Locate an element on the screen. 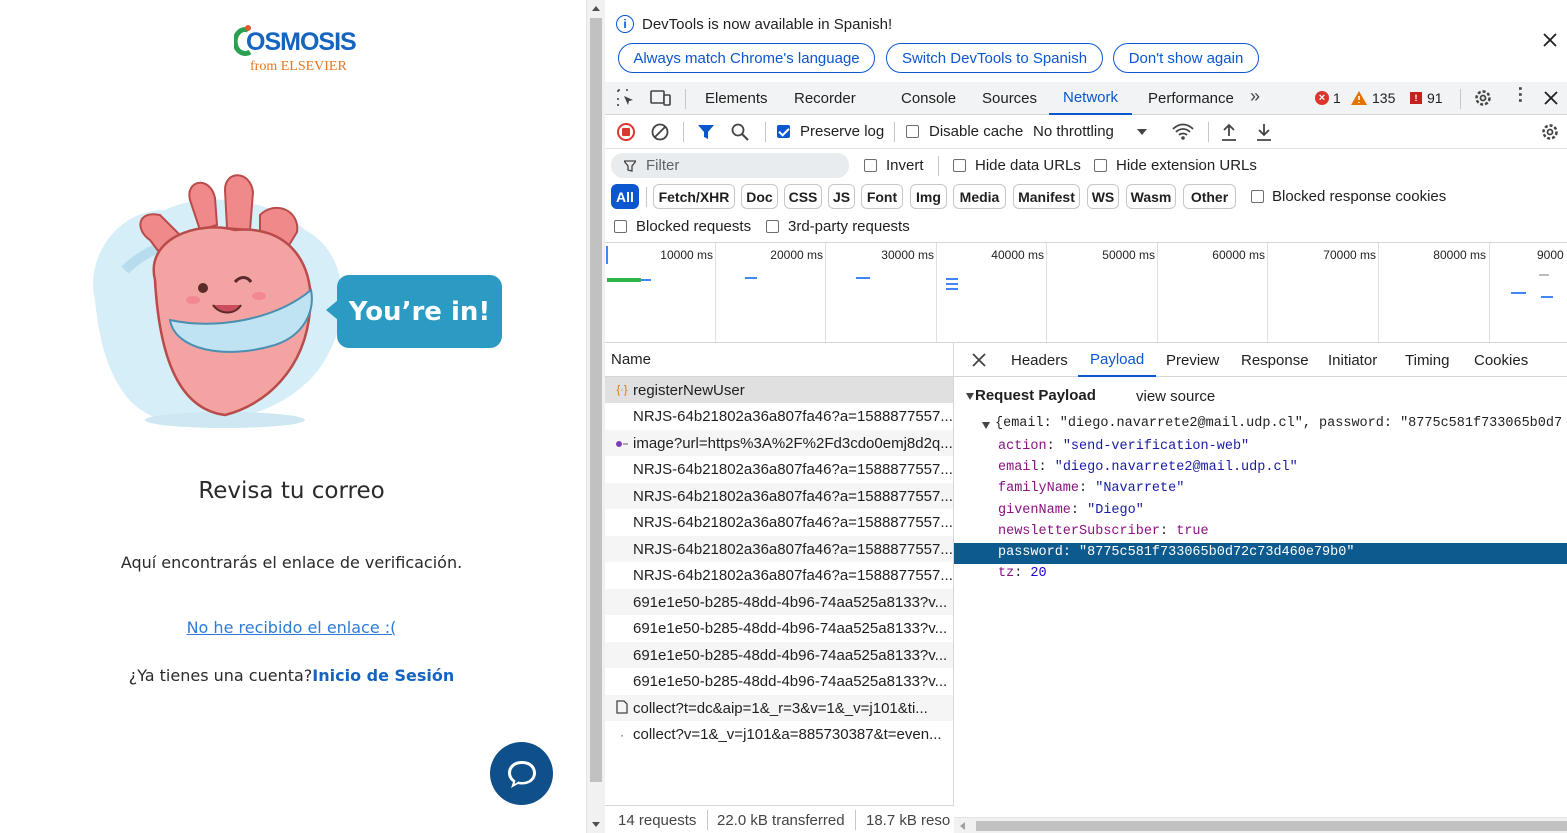 The height and width of the screenshot is (833, 1567). tab-console: Console is located at coordinates (928, 98).